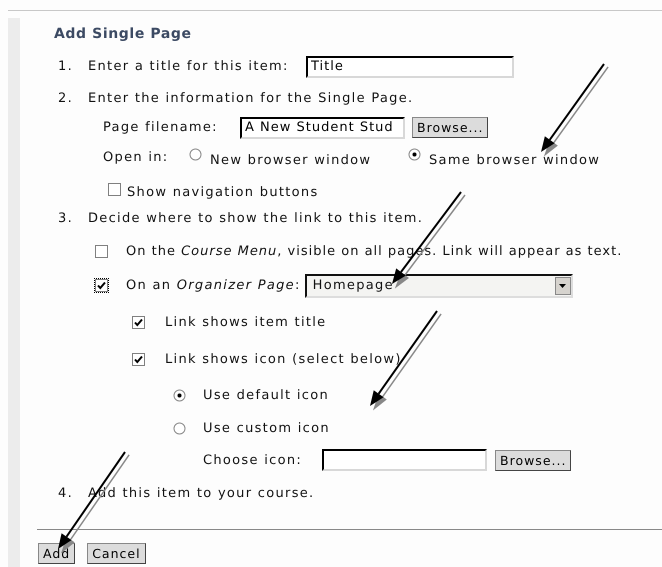 The height and width of the screenshot is (567, 662). Describe the element at coordinates (266, 395) in the screenshot. I see `option-label: Use default icon` at that location.